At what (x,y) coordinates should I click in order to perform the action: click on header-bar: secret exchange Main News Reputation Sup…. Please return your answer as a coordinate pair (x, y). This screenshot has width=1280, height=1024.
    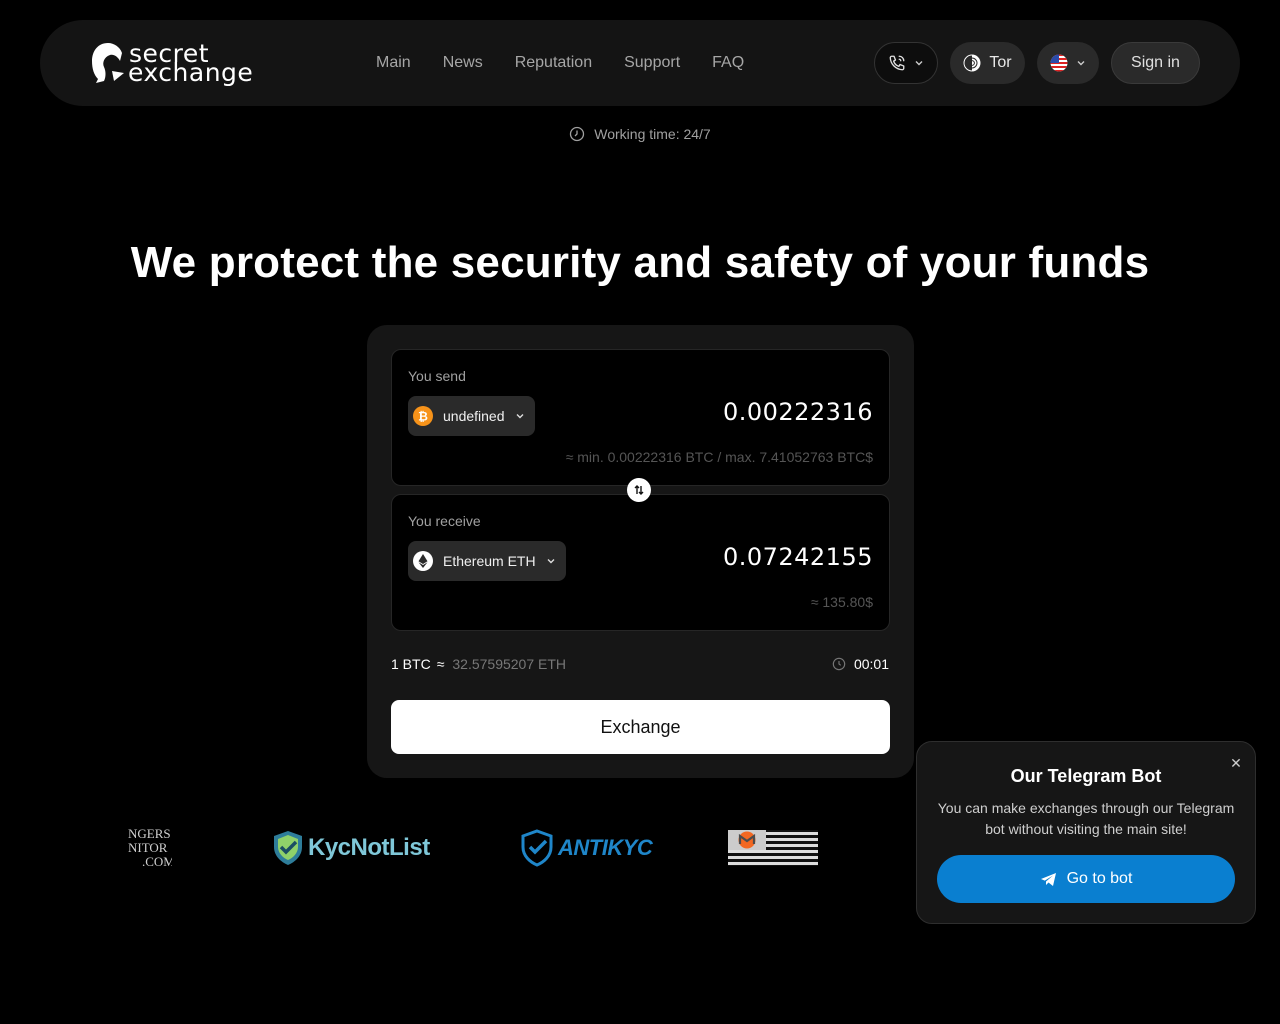
    Looking at the image, I should click on (640, 63).